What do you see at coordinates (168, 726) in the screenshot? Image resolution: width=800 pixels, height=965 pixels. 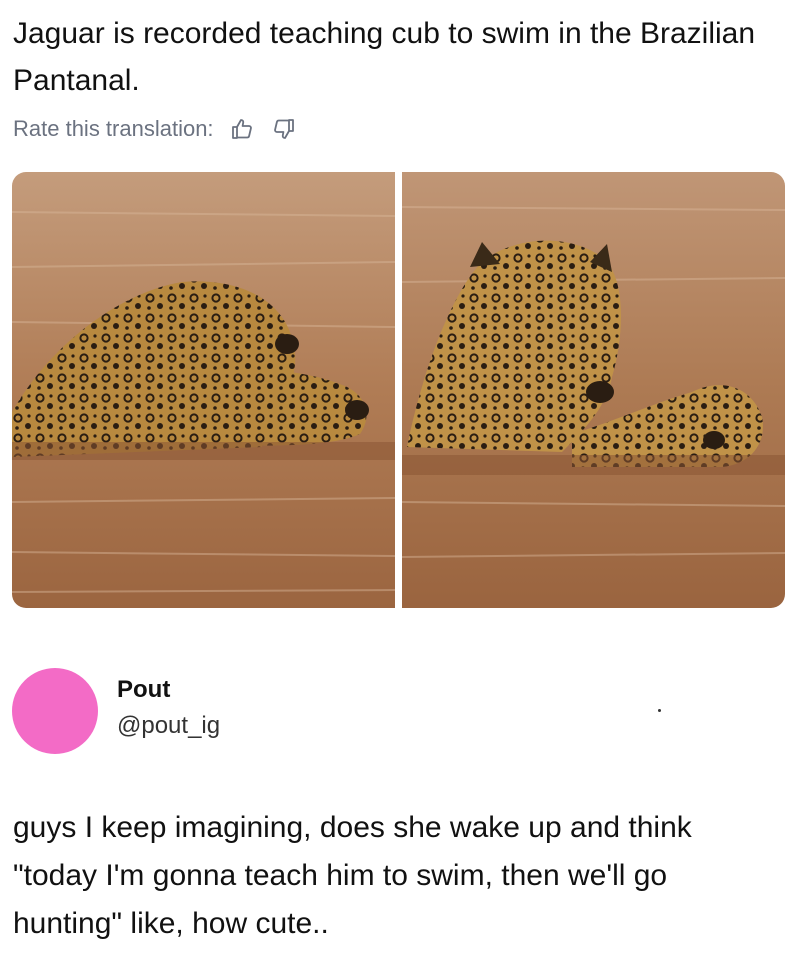 I see `comment-author-handle: @pout_ig` at bounding box center [168, 726].